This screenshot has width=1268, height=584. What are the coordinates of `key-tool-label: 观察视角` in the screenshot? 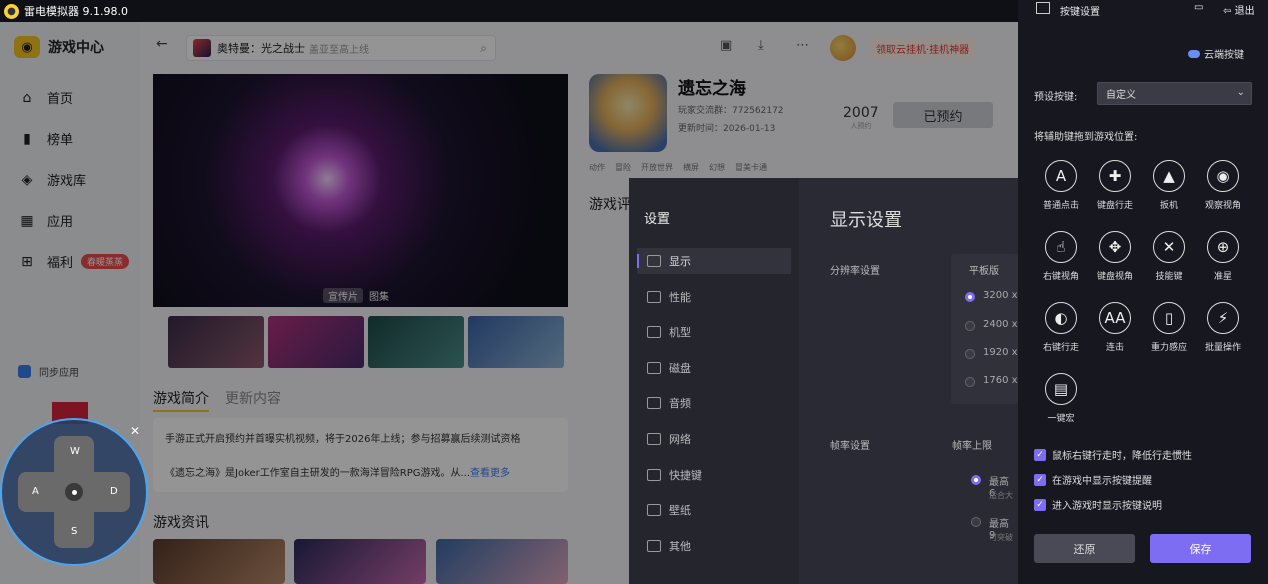 It's located at (1222, 206).